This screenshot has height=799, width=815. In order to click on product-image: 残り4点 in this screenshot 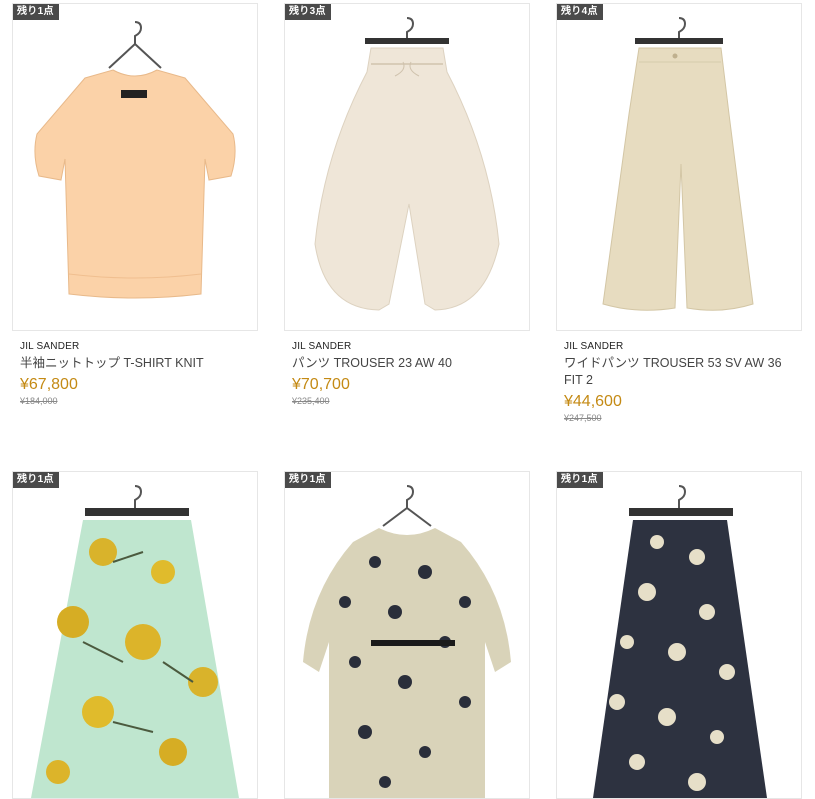, I will do `click(679, 167)`.